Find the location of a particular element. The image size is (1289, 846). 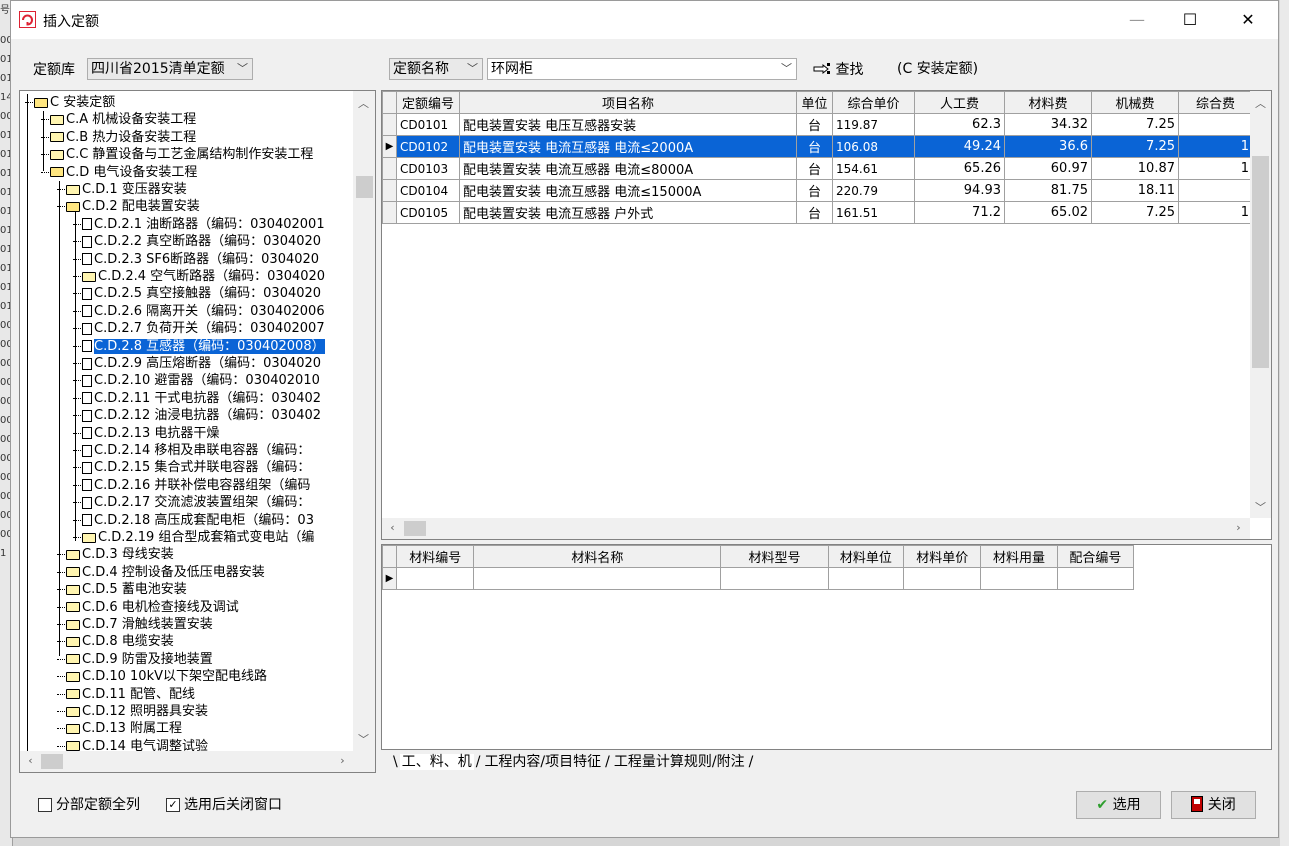

table-cell: 49.24 is located at coordinates (959, 146).